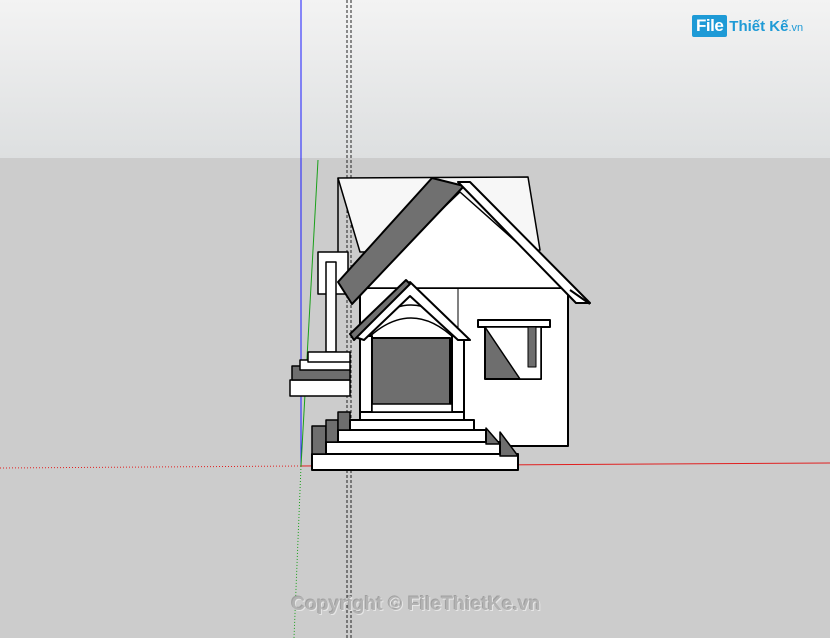  I want to click on porch-column-right, so click(458, 377).